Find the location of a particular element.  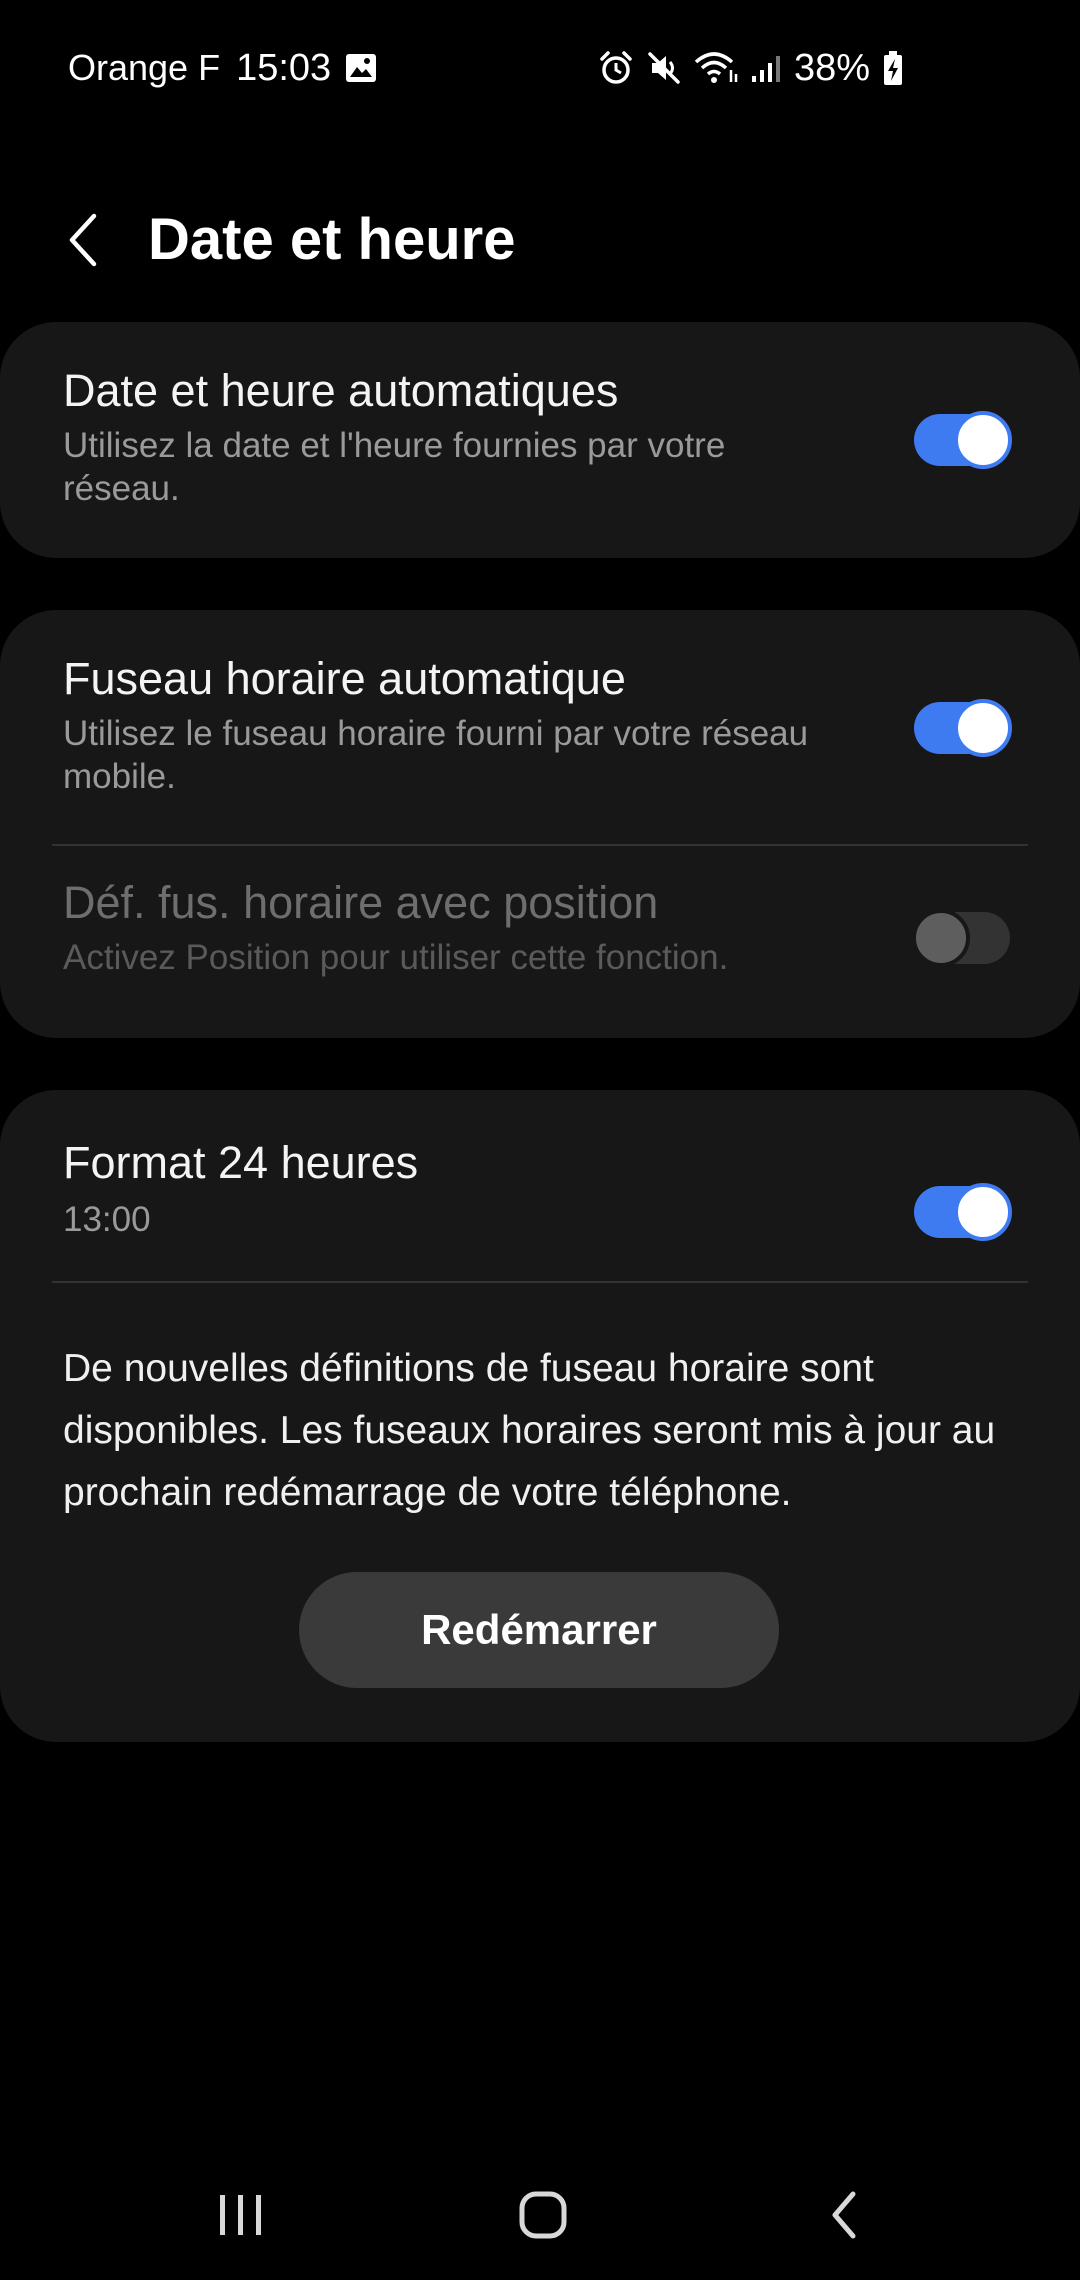

nav-back-button is located at coordinates (845, 2215).